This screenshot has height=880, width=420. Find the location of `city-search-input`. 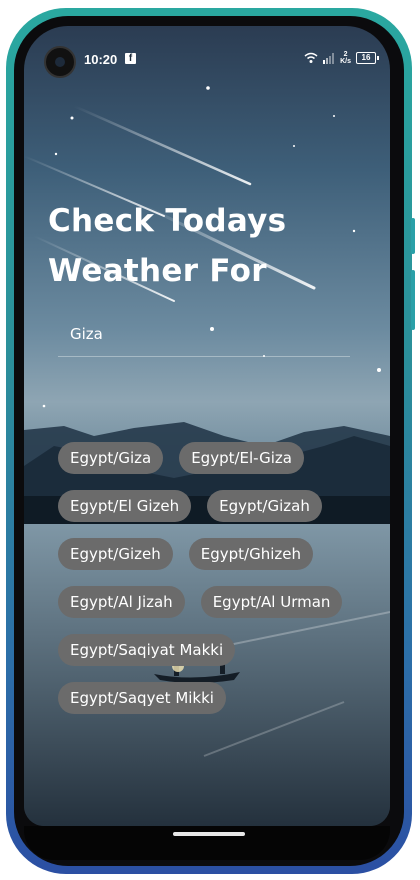

city-search-input is located at coordinates (205, 334).